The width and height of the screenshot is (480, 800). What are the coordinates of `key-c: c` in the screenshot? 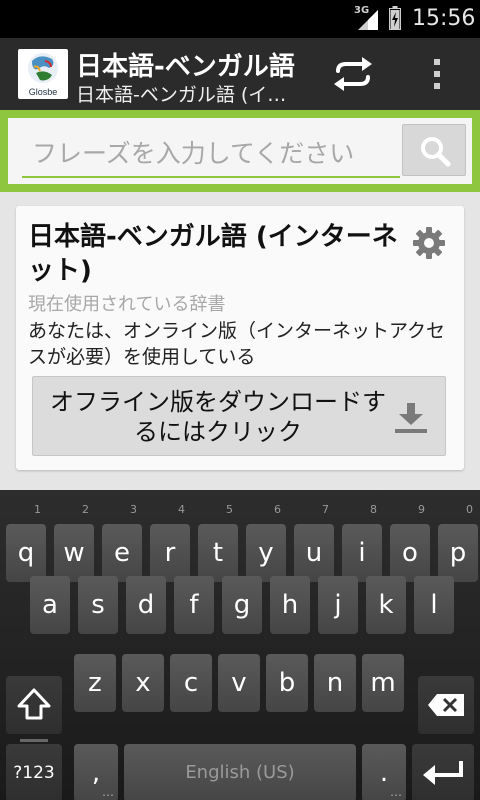 It's located at (191, 683).